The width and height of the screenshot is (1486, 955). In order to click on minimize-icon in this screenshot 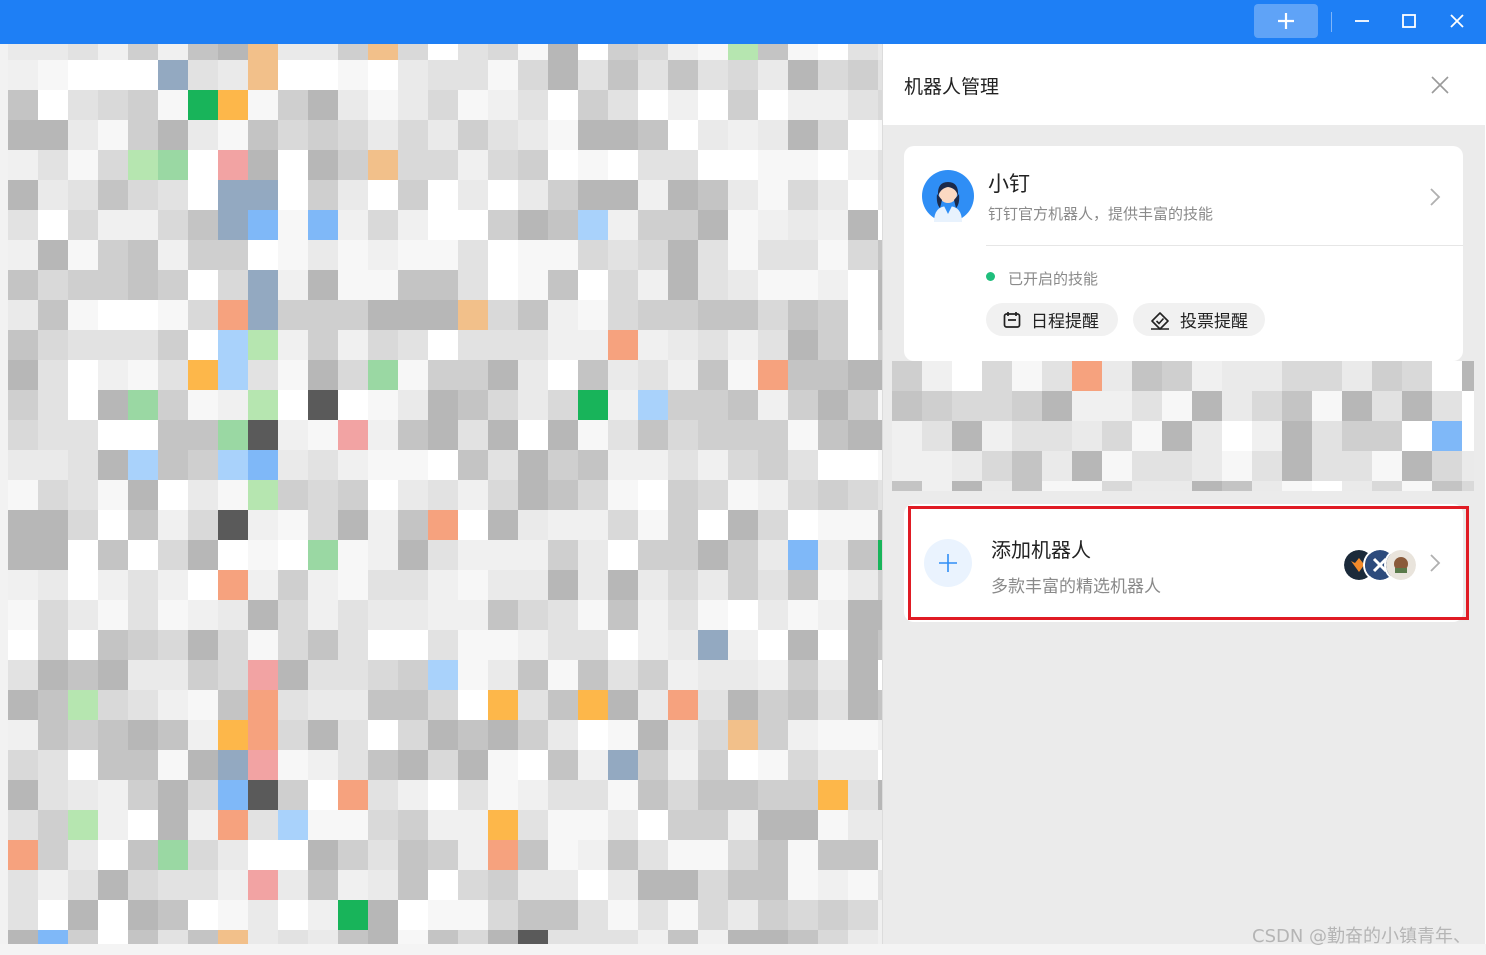, I will do `click(1362, 21)`.